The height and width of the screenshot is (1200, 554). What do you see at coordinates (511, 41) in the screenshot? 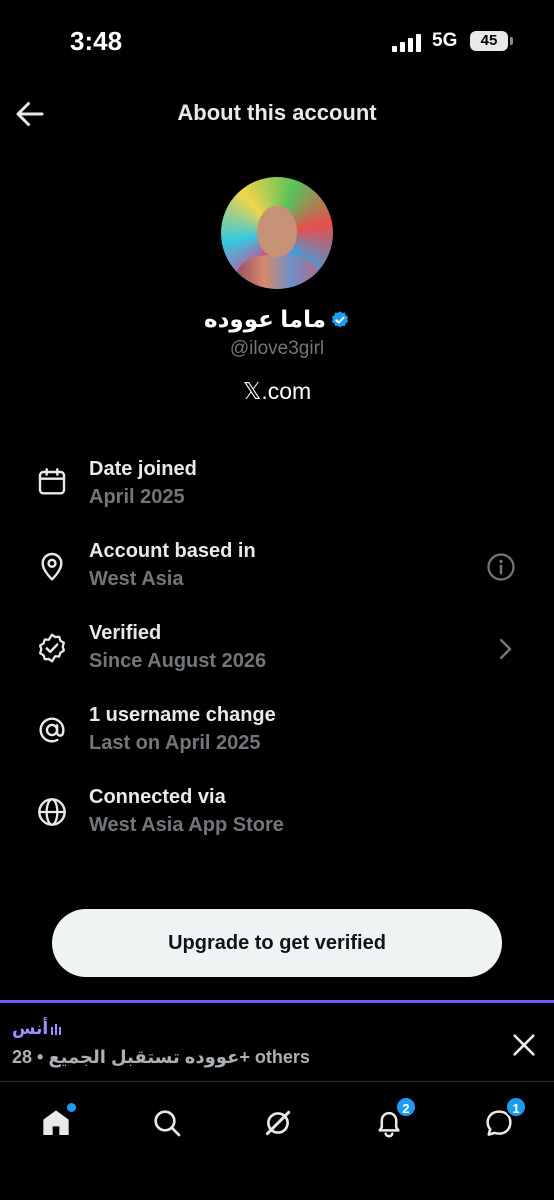
I see `battery-cap` at bounding box center [511, 41].